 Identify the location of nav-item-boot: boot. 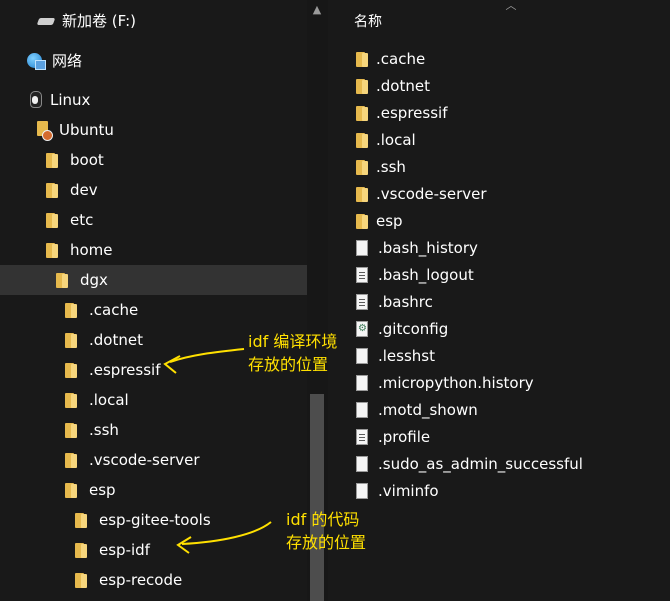
(176, 160).